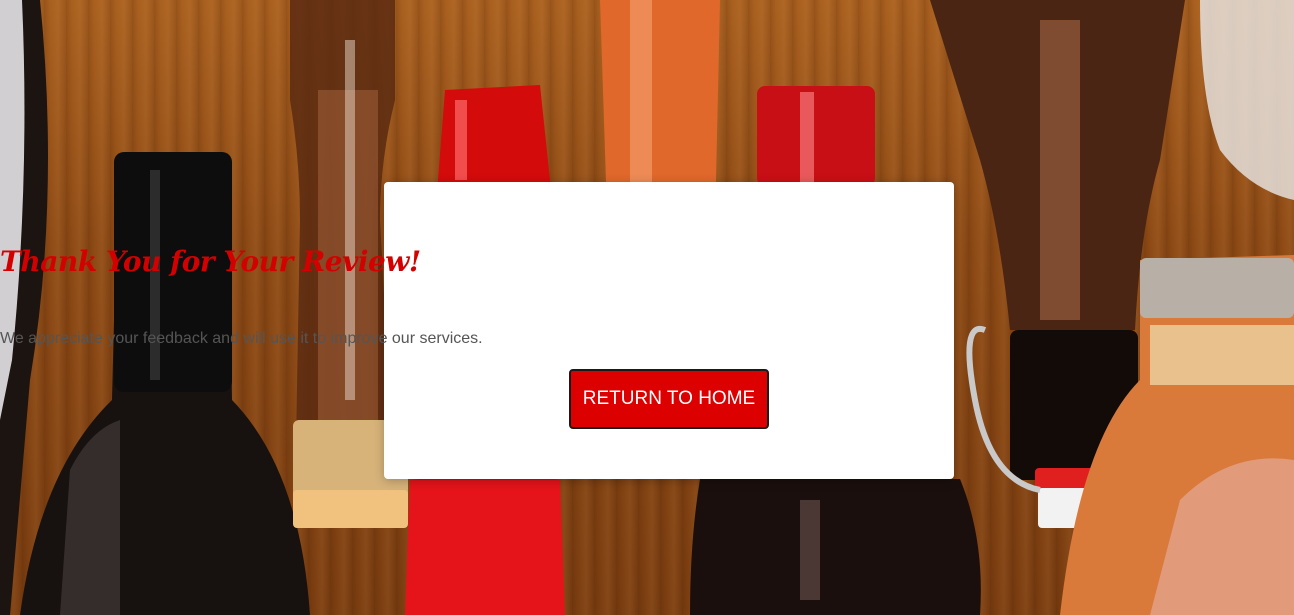  What do you see at coordinates (669, 399) in the screenshot?
I see `return-to-home-button: RETURN TO HOME` at bounding box center [669, 399].